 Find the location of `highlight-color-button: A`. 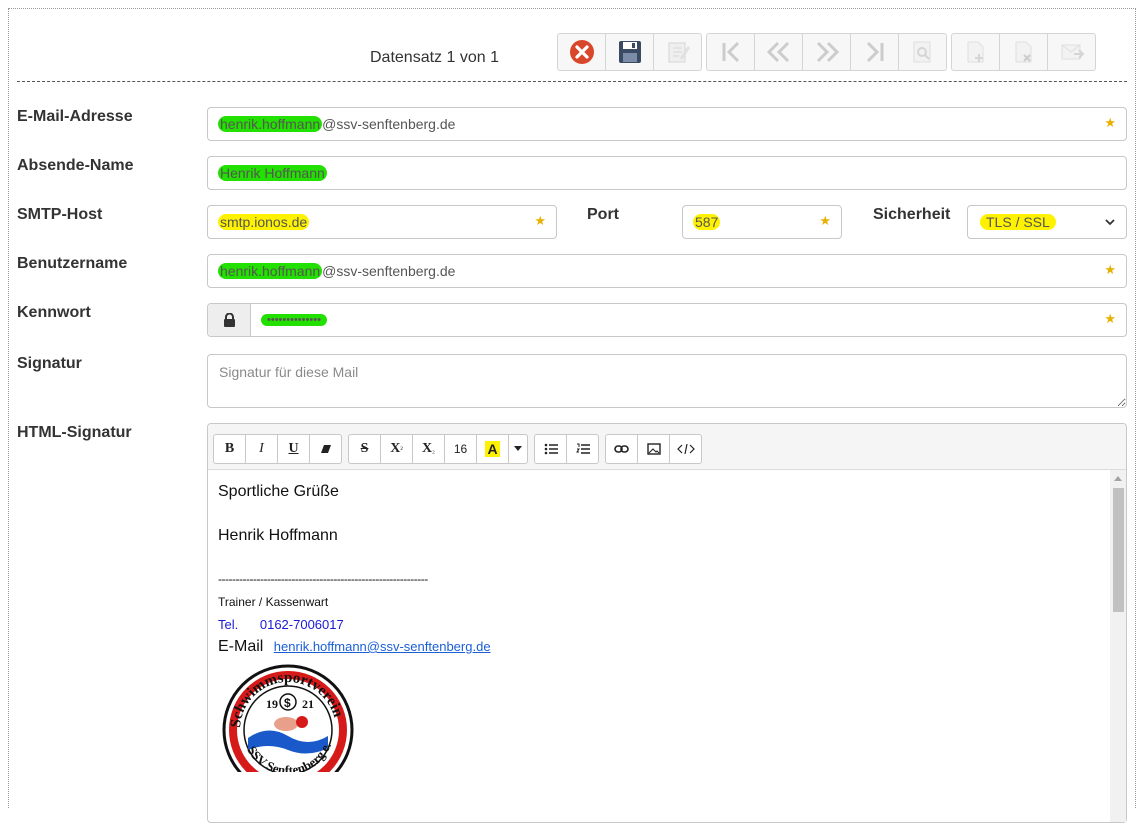

highlight-color-button: A is located at coordinates (492, 449).